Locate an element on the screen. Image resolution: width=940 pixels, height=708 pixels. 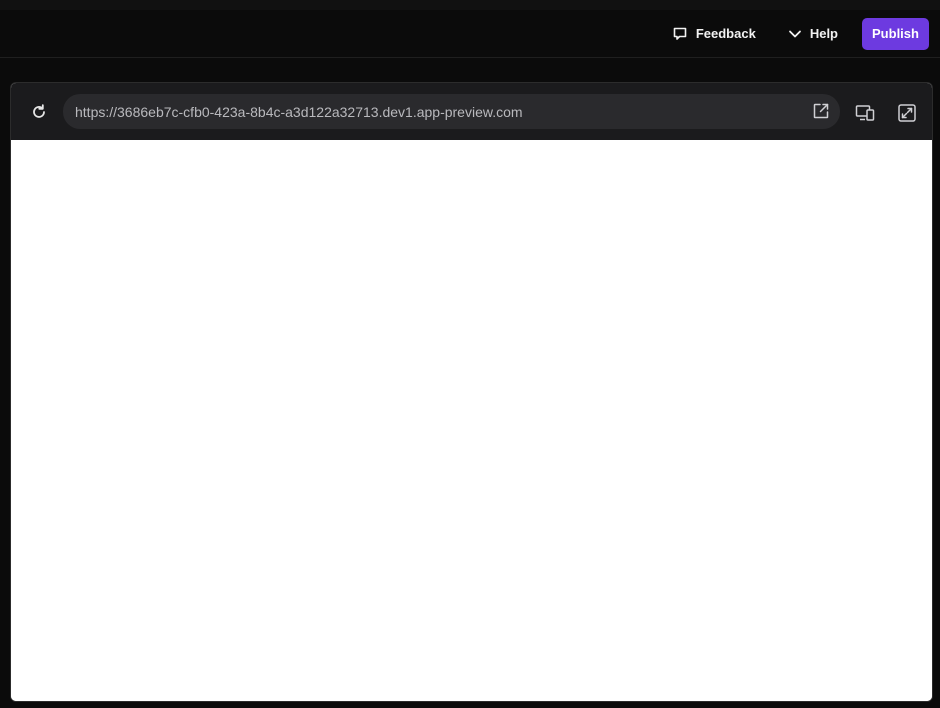
responsive-devices-icon is located at coordinates (865, 116).